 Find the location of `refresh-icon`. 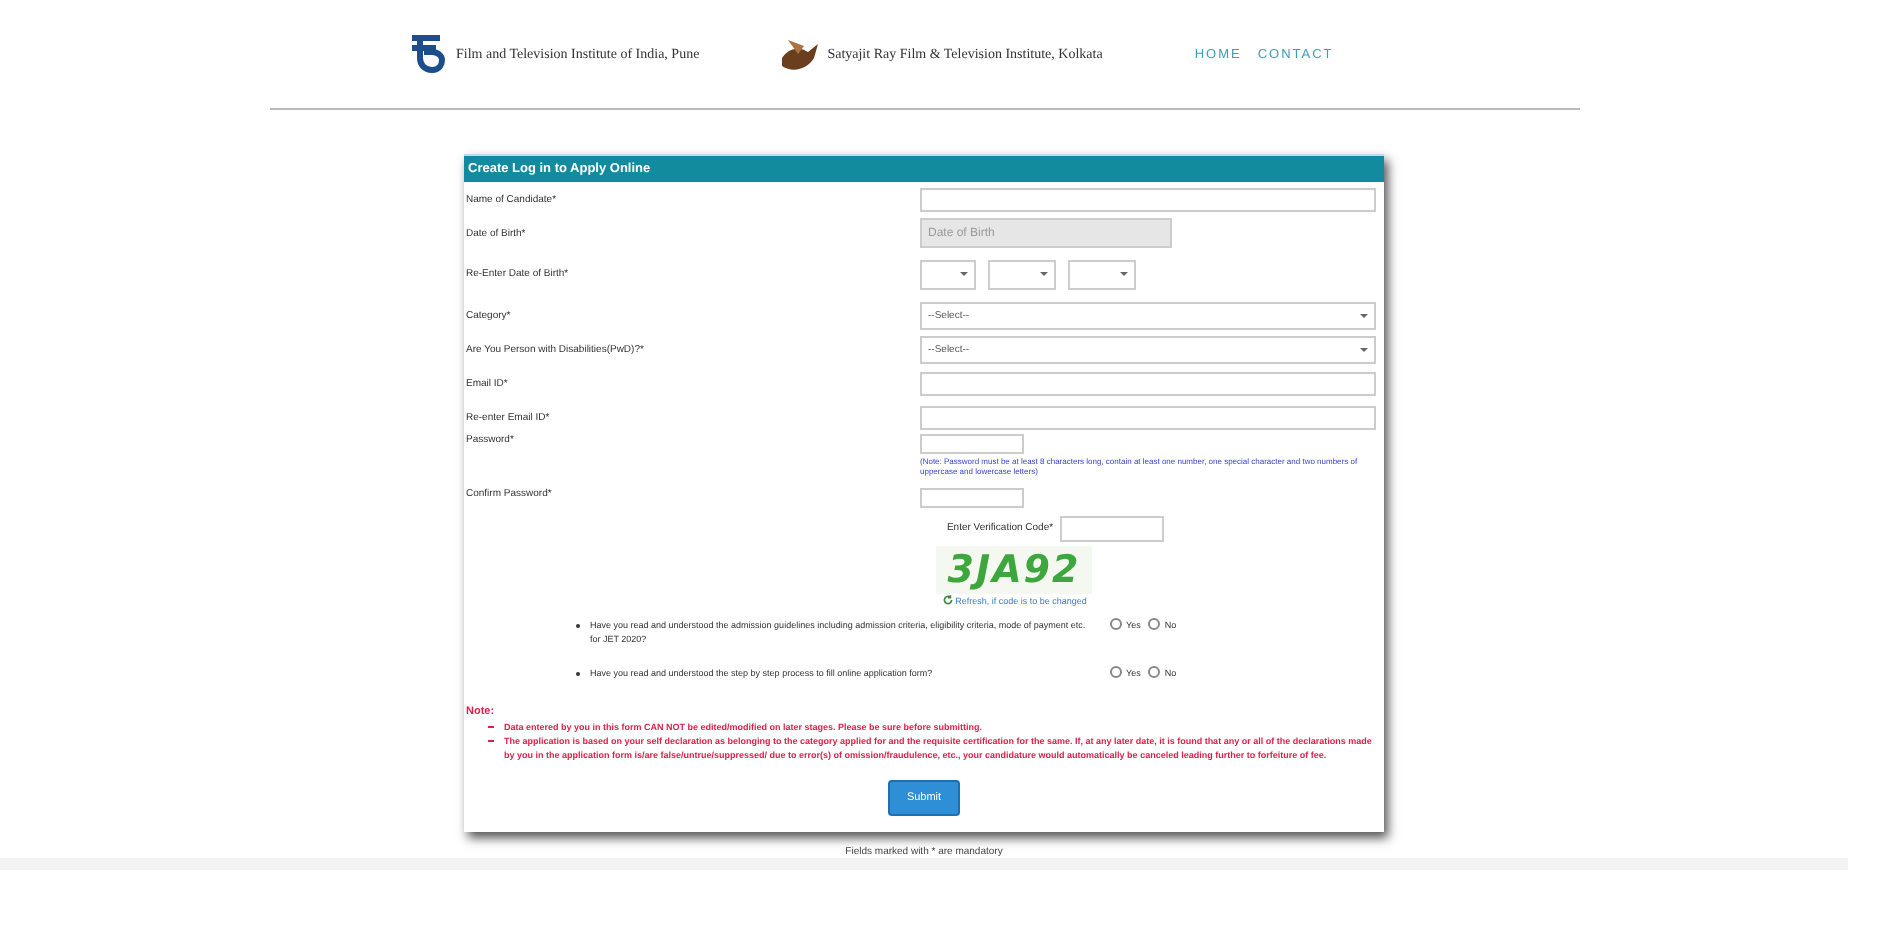

refresh-icon is located at coordinates (947, 600).